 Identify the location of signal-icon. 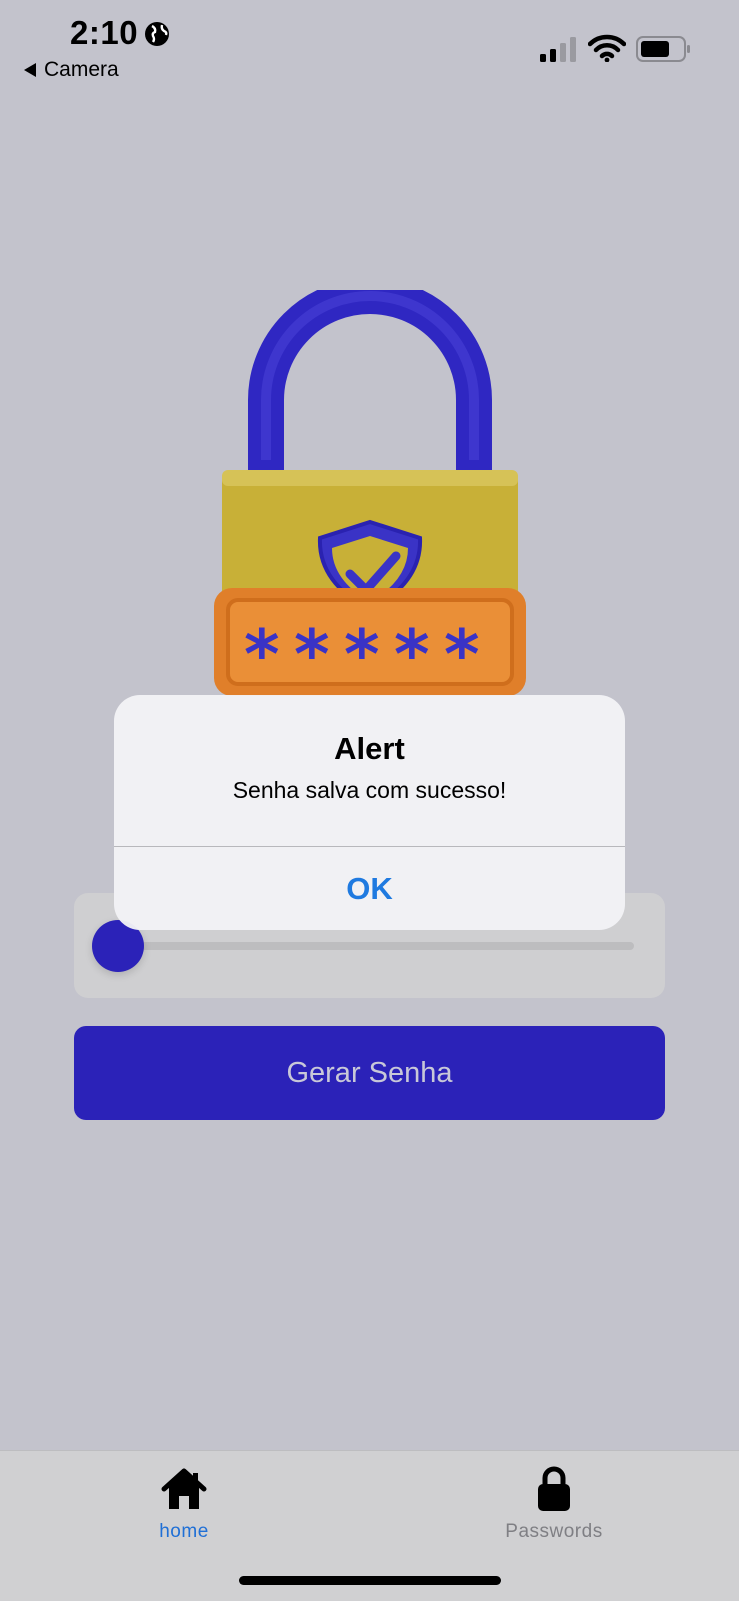
(558, 49).